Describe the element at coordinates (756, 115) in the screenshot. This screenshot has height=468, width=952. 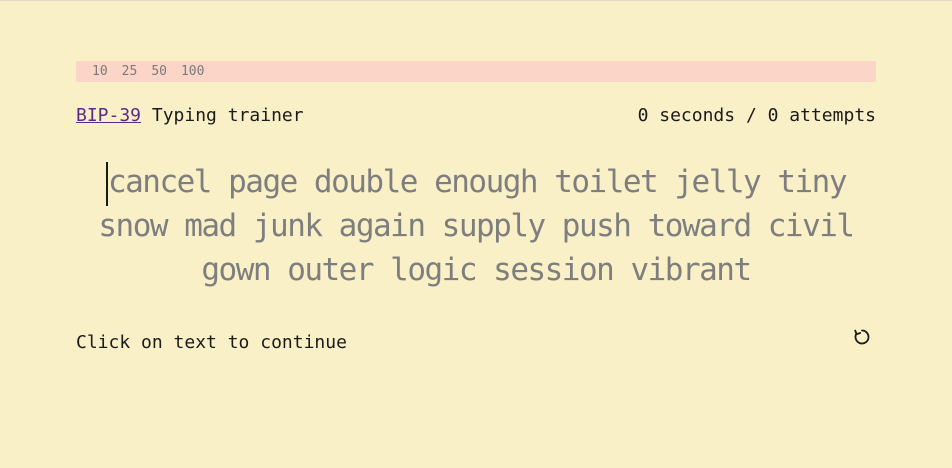
I see `stats-readout: 0 seconds / 0 attempts` at that location.